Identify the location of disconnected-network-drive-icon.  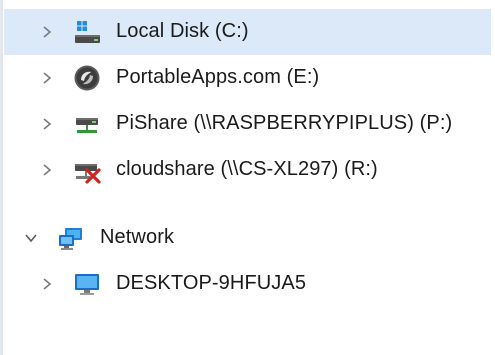
(88, 174).